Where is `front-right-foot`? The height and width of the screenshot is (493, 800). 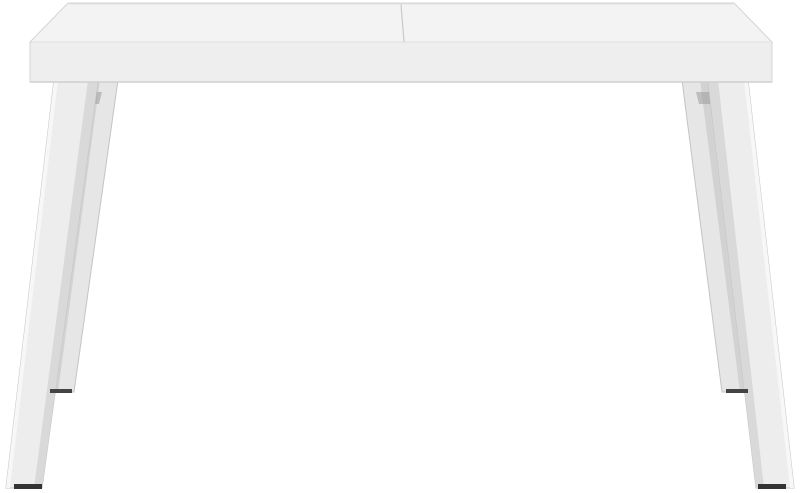
front-right-foot is located at coordinates (772, 486).